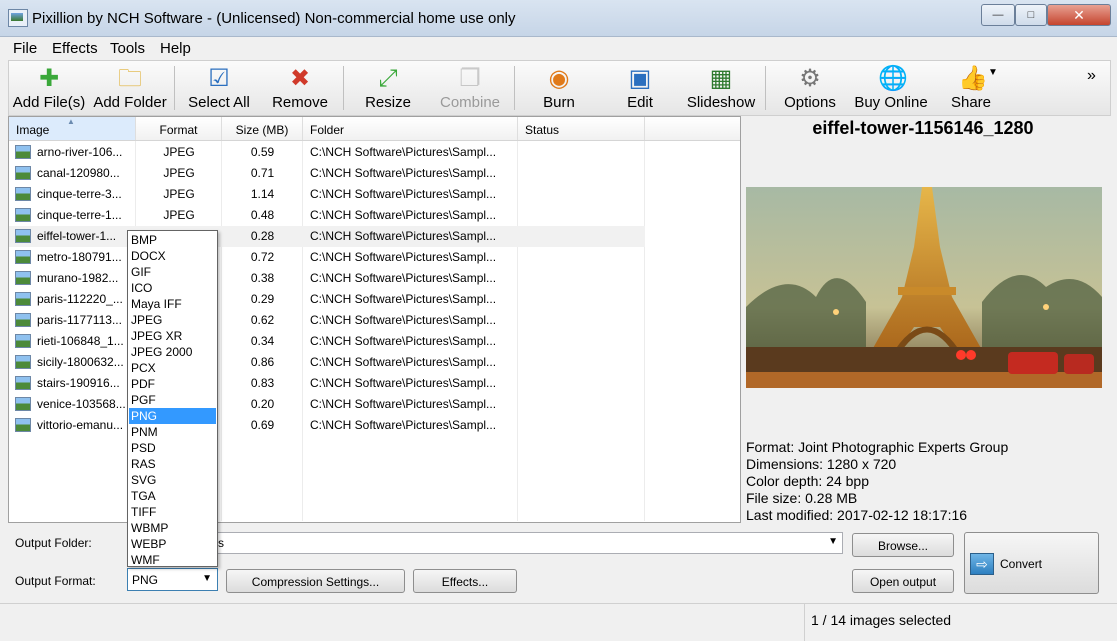 This screenshot has height=641, width=1117. What do you see at coordinates (881, 620) in the screenshot?
I see `status-text: 1 / 14 images selected` at bounding box center [881, 620].